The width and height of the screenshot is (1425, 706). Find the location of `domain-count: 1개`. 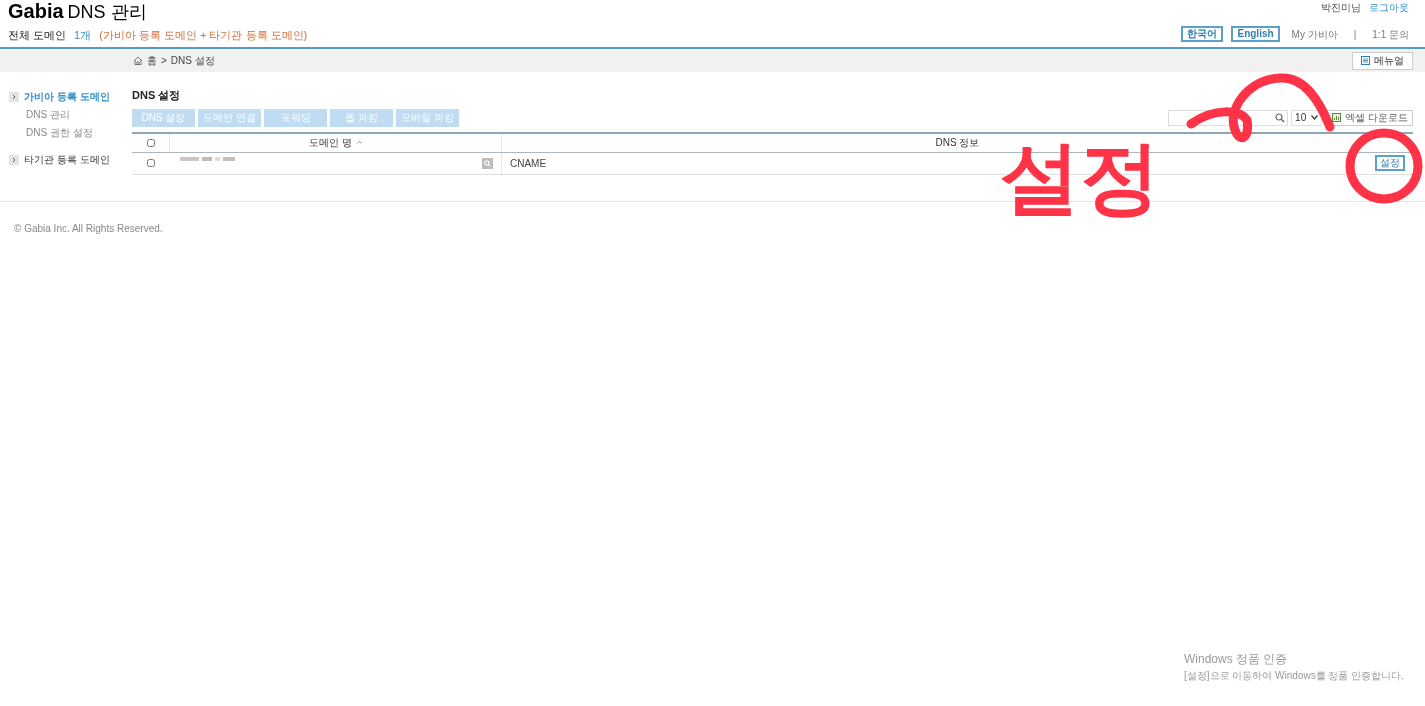

domain-count: 1개 is located at coordinates (83, 35).